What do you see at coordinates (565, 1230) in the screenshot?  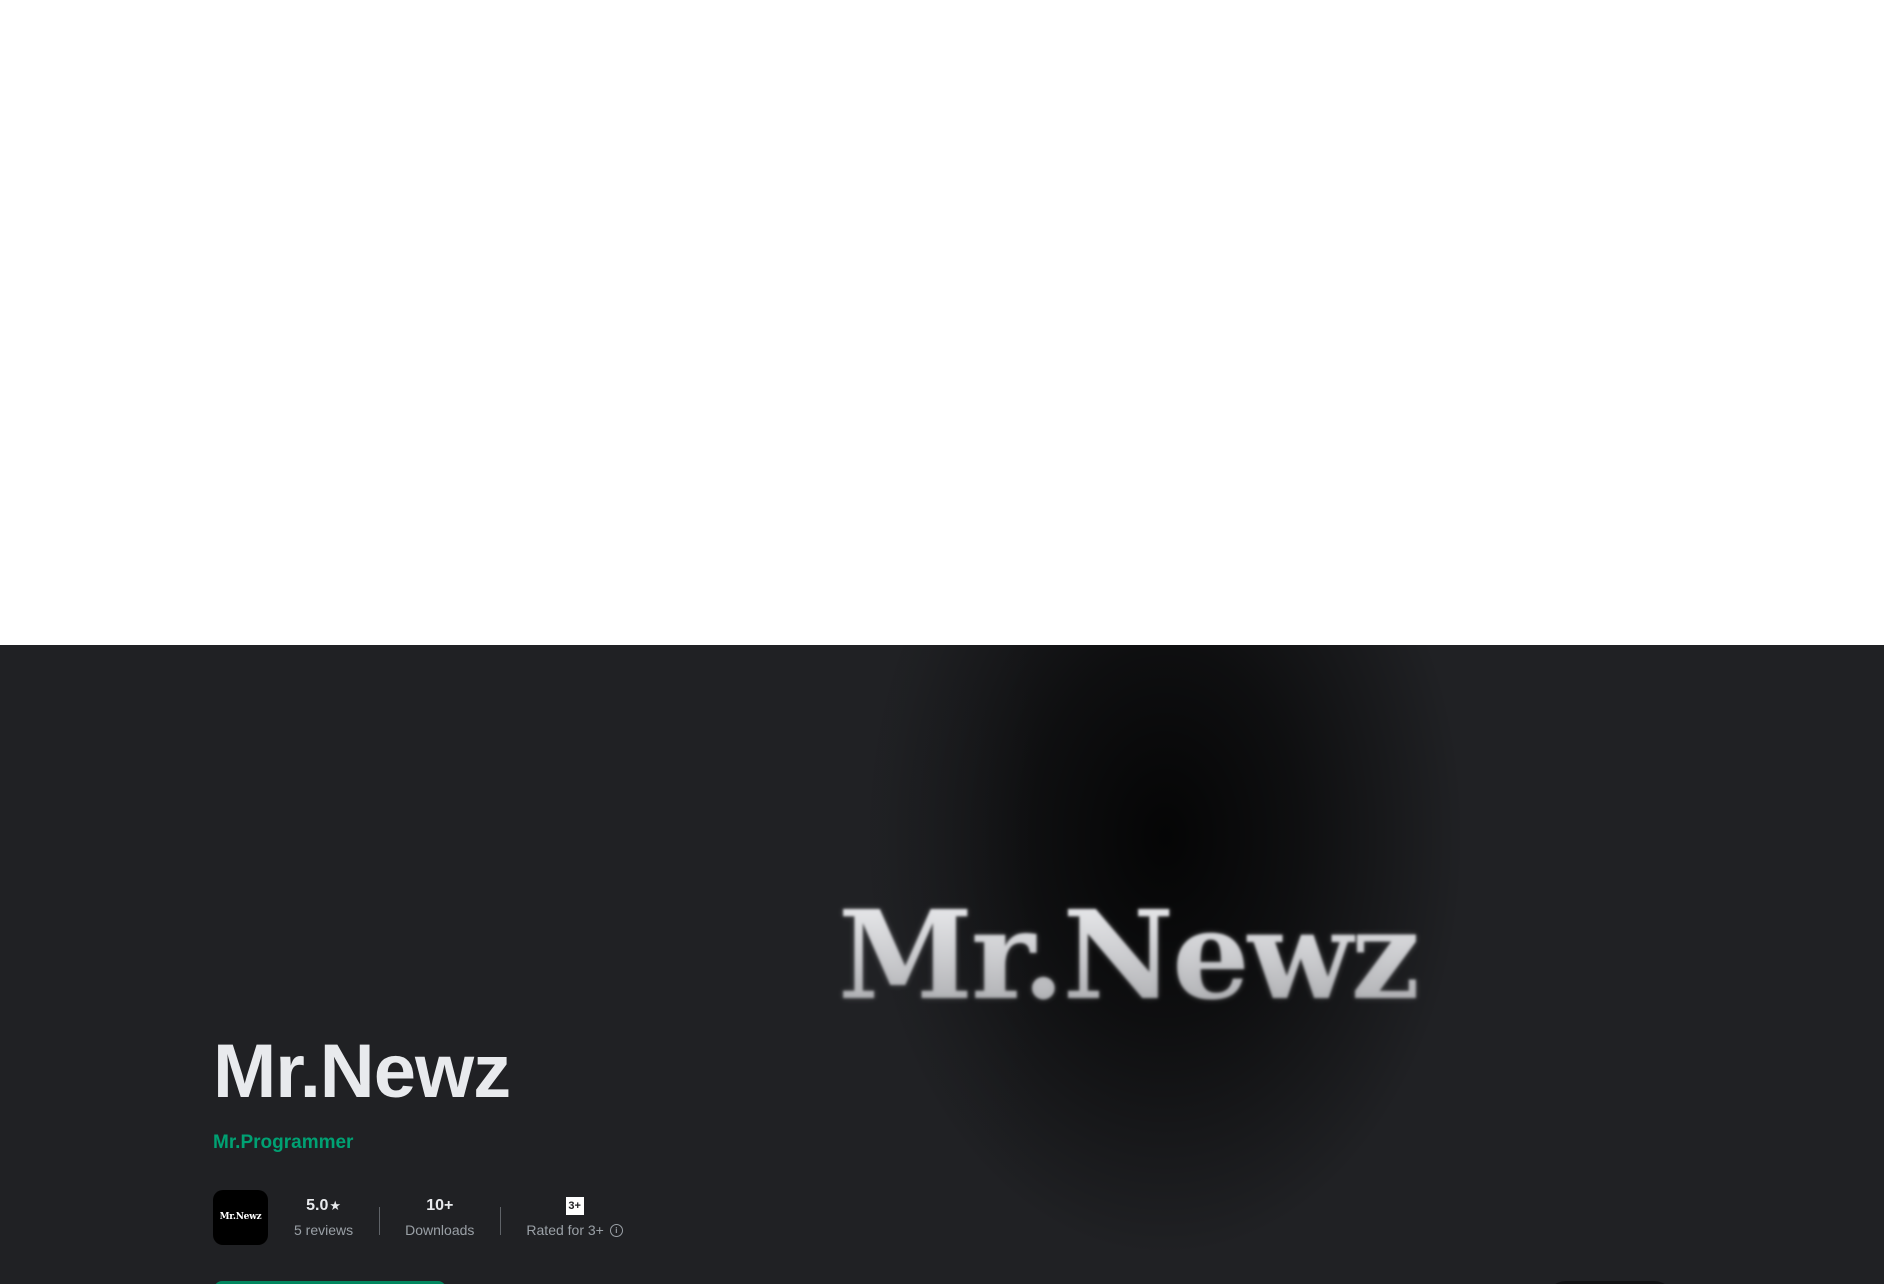 I see `content-rating-label: Rated for 3+` at bounding box center [565, 1230].